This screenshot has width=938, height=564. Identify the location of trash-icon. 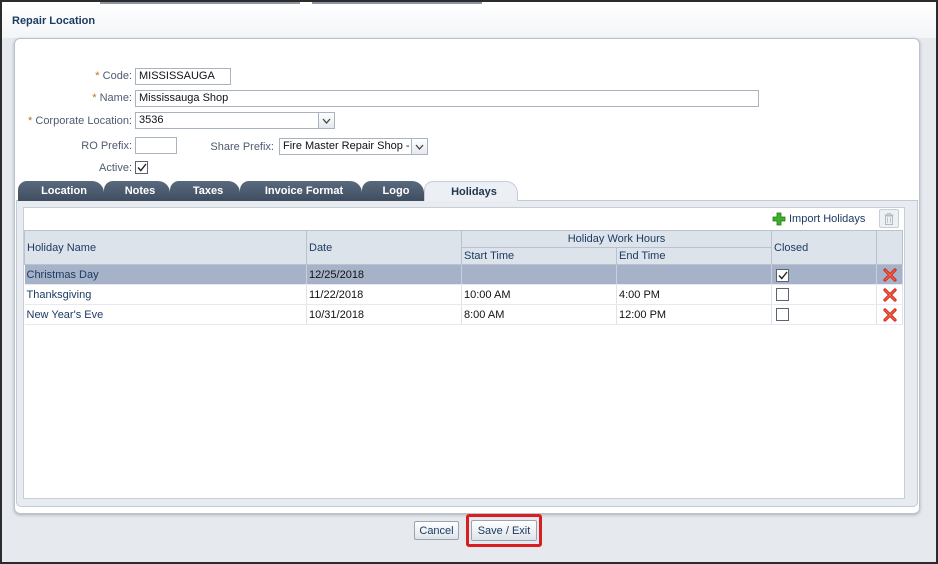
(889, 218).